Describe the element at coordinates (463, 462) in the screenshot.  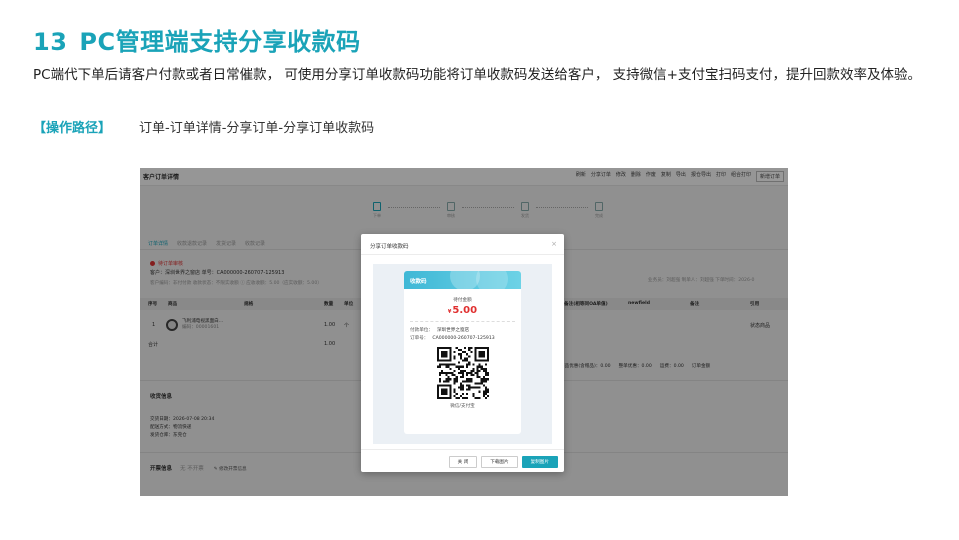
I see `close-button: 关 闭` at that location.